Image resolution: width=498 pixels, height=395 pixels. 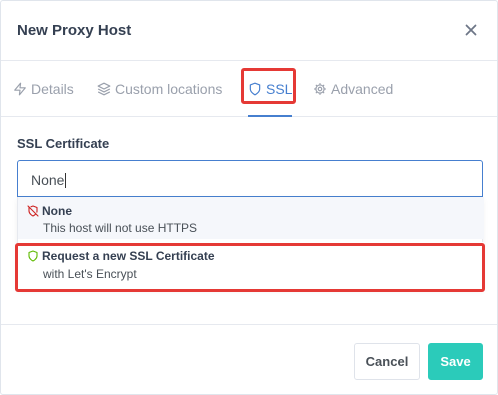 What do you see at coordinates (20, 89) in the screenshot?
I see `zap-icon` at bounding box center [20, 89].